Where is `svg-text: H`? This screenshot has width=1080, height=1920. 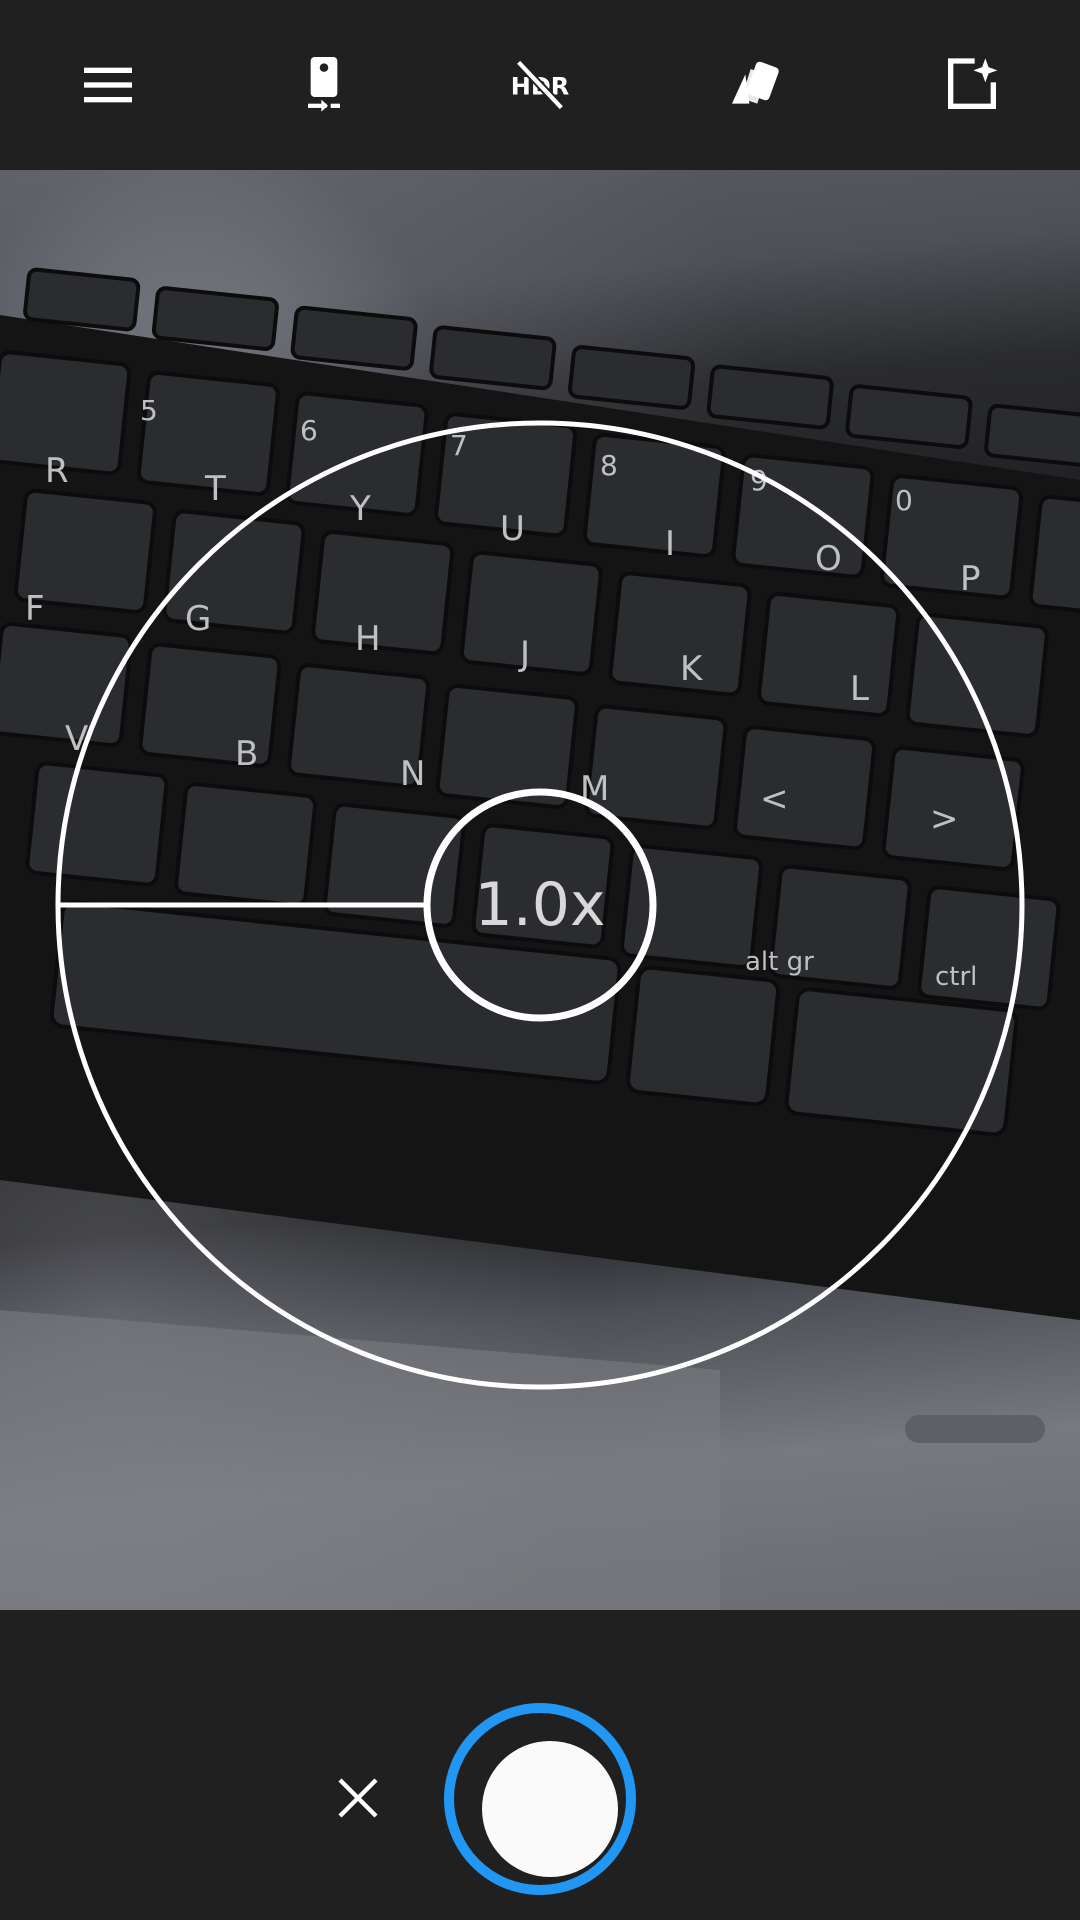 svg-text: H is located at coordinates (368, 639).